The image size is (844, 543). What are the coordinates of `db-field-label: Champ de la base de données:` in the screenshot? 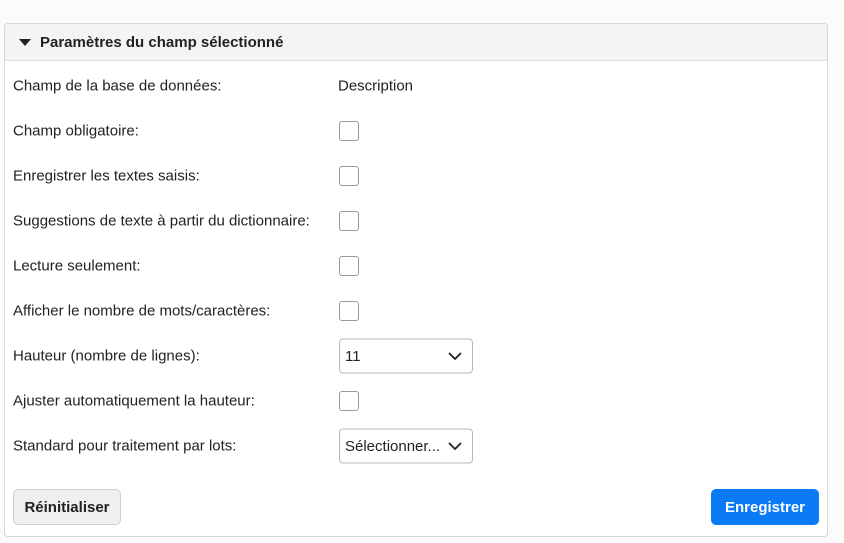 It's located at (117, 86).